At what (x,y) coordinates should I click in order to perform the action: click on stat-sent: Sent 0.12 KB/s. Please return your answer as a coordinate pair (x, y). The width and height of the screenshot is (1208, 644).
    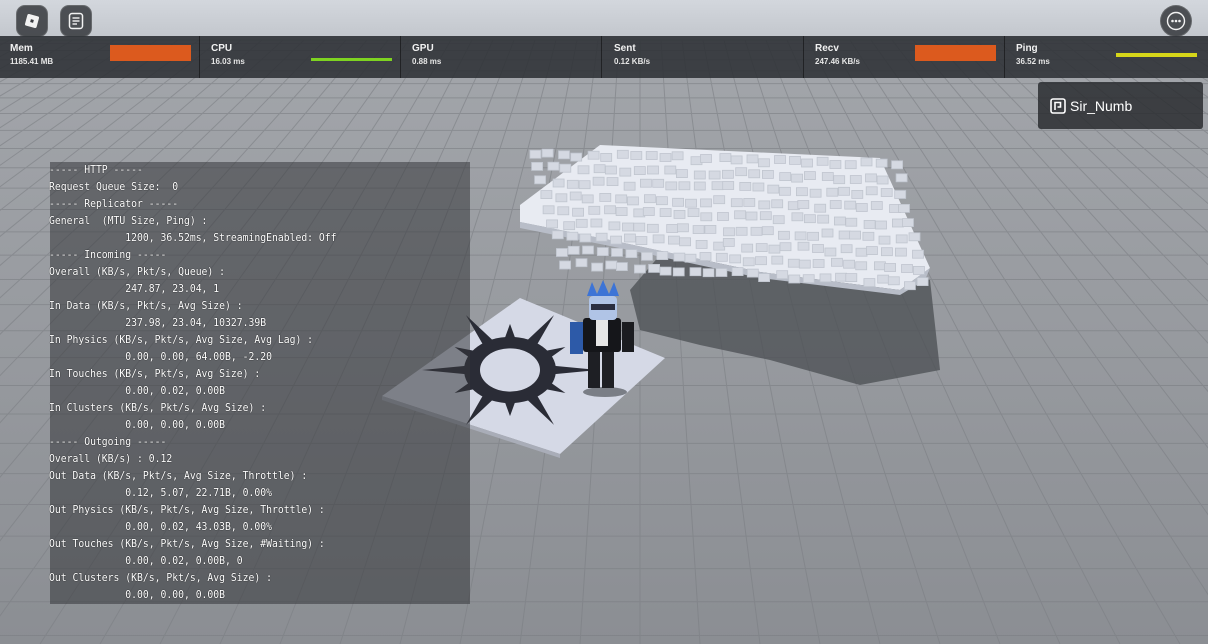
    Looking at the image, I should click on (704, 57).